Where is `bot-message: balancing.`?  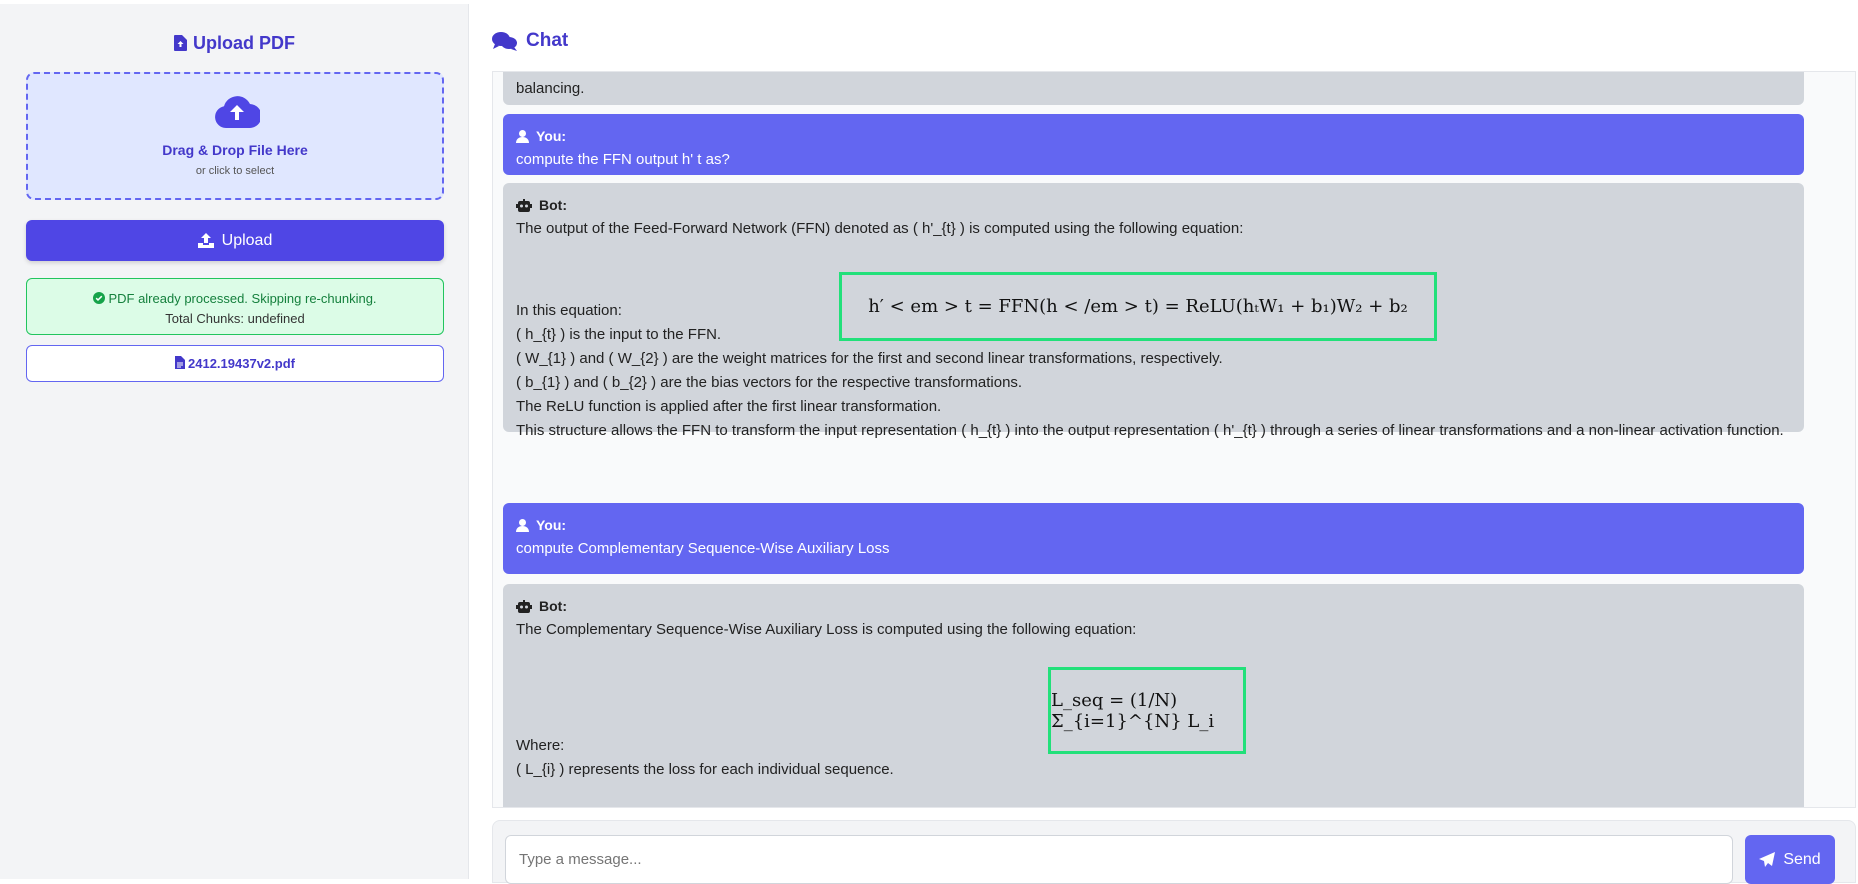 bot-message: balancing. is located at coordinates (1153, 88).